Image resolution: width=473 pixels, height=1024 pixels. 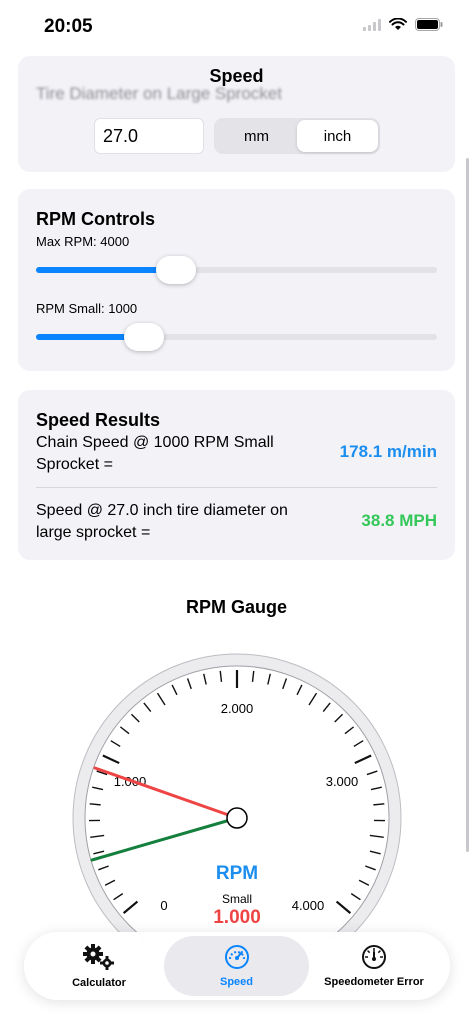 I want to click on tab-speedometer-error: Speedometer Error, so click(x=374, y=966).